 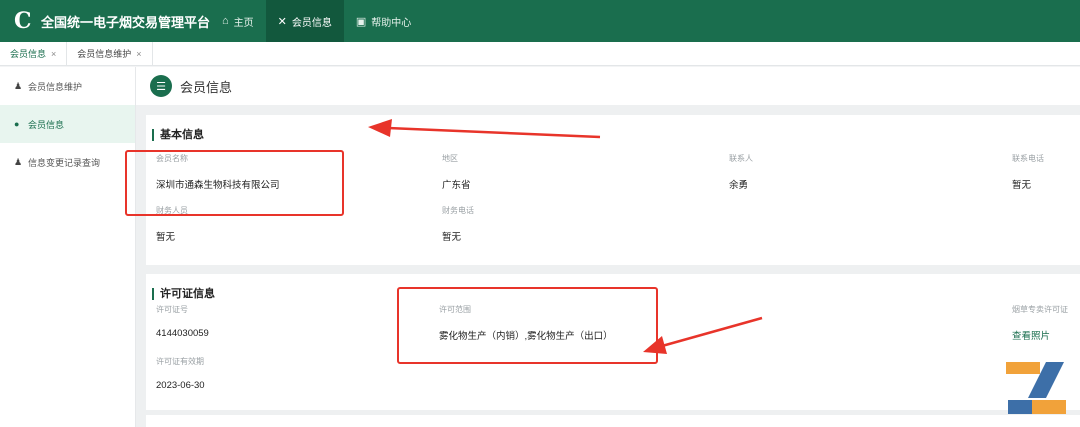 What do you see at coordinates (1040, 335) in the screenshot?
I see `view-photo-link: 查看照片` at bounding box center [1040, 335].